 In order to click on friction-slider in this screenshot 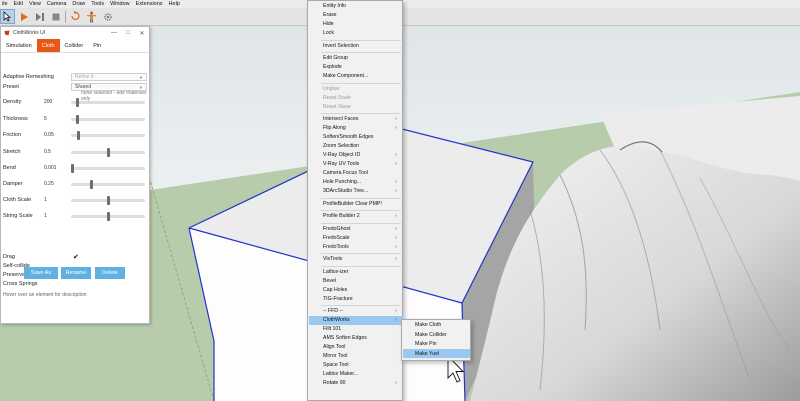, I will do `click(108, 135)`.